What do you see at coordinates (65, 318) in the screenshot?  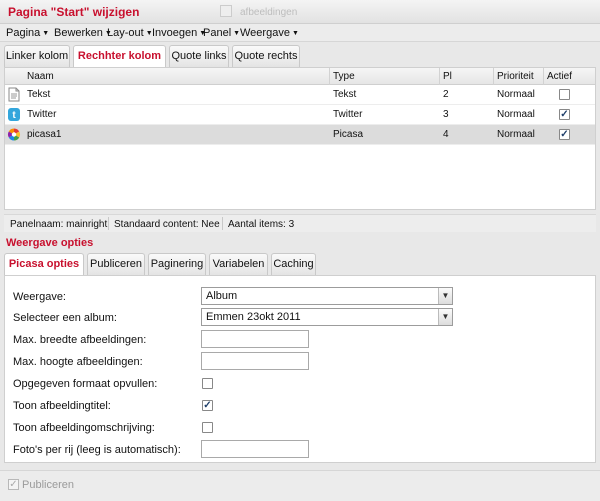 I see `album-label: Selecteer een album:` at bounding box center [65, 318].